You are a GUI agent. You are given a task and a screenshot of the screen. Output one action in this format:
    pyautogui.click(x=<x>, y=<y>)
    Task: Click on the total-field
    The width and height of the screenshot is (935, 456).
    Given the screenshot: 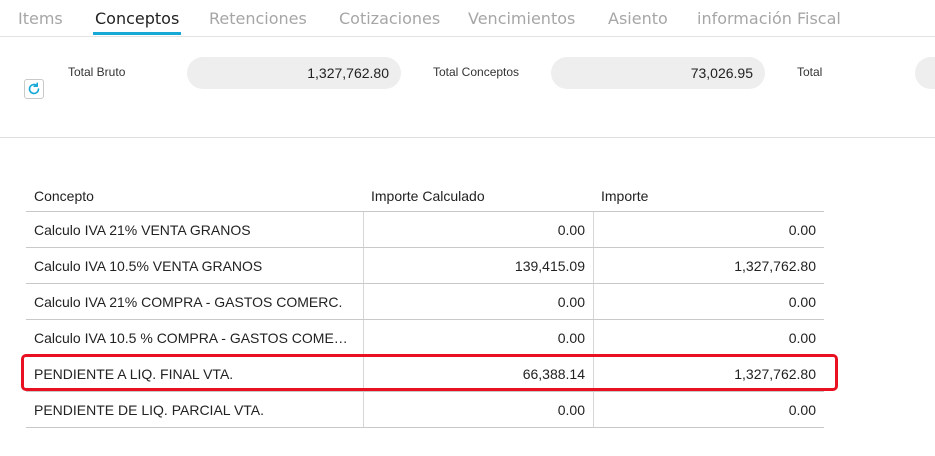 What is the action you would take?
    pyautogui.click(x=925, y=73)
    